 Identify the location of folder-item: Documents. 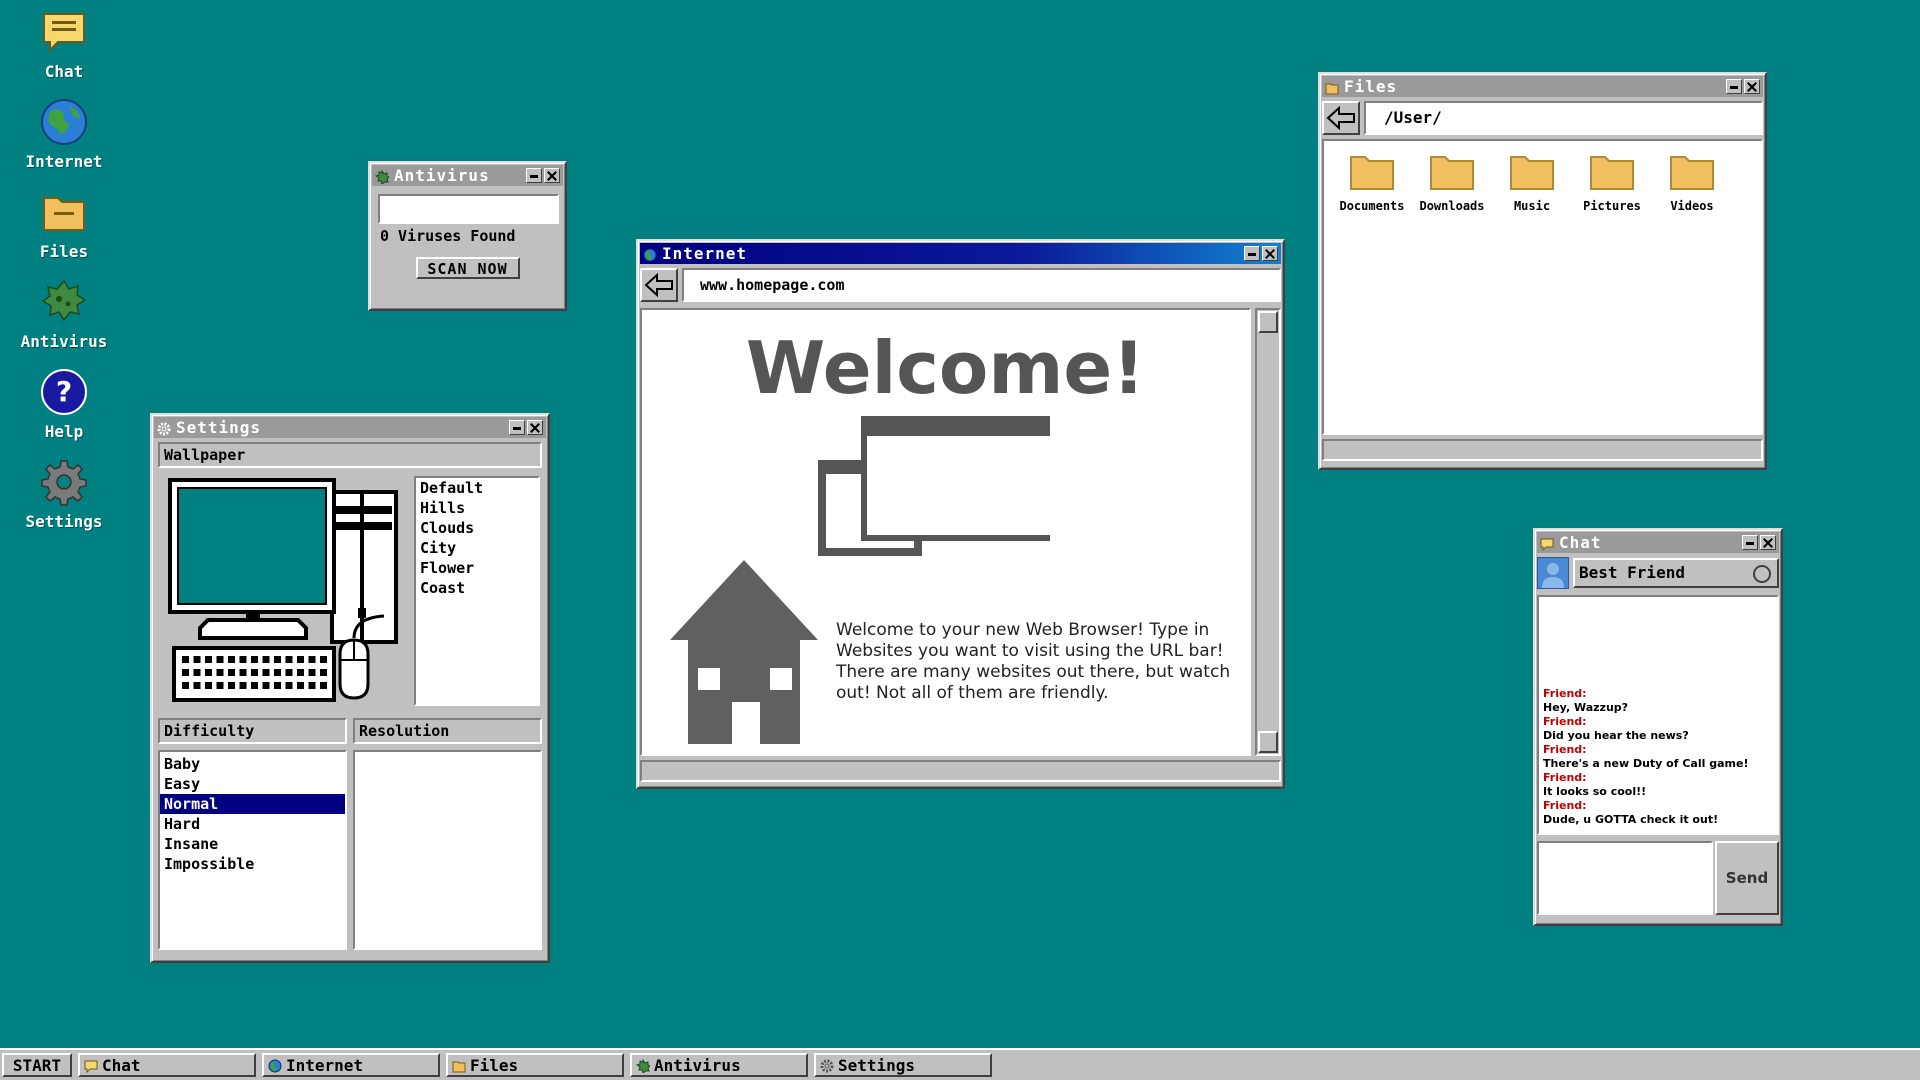
(1372, 292).